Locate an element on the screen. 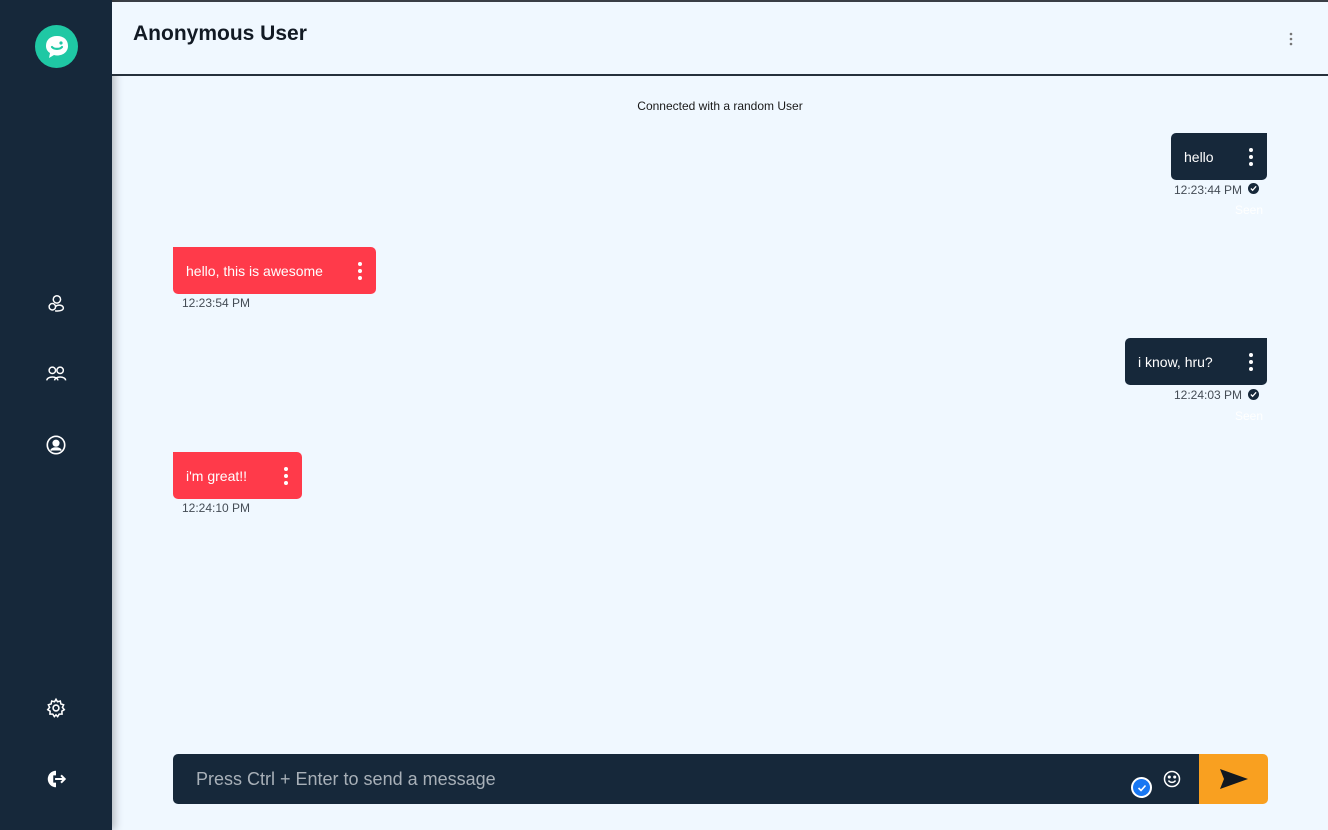 This screenshot has width=1328, height=830. logout-icon is located at coordinates (56, 779).